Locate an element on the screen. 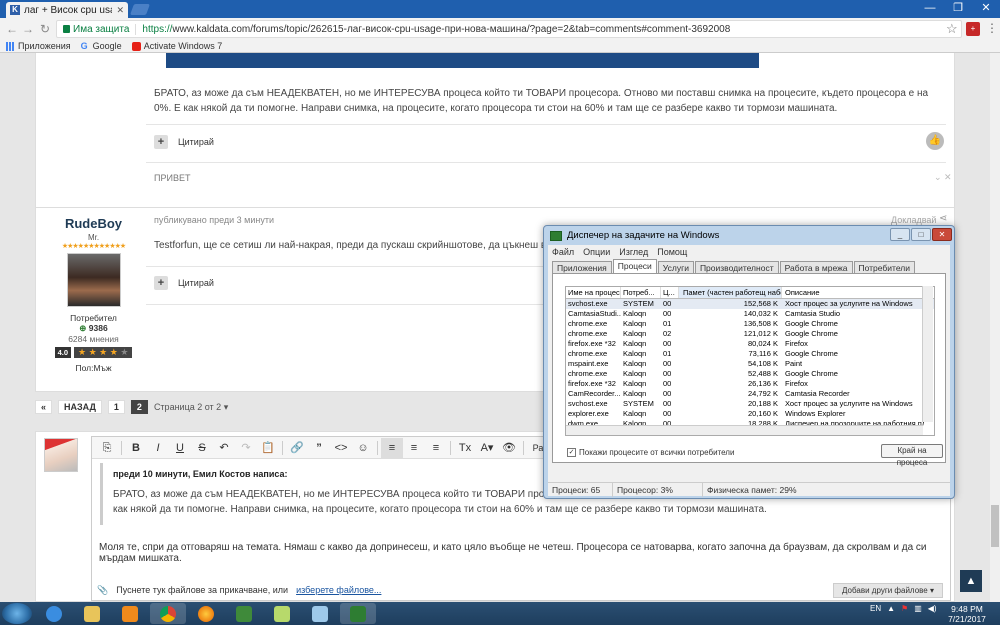  tm-menu-file: Файл is located at coordinates (563, 252).